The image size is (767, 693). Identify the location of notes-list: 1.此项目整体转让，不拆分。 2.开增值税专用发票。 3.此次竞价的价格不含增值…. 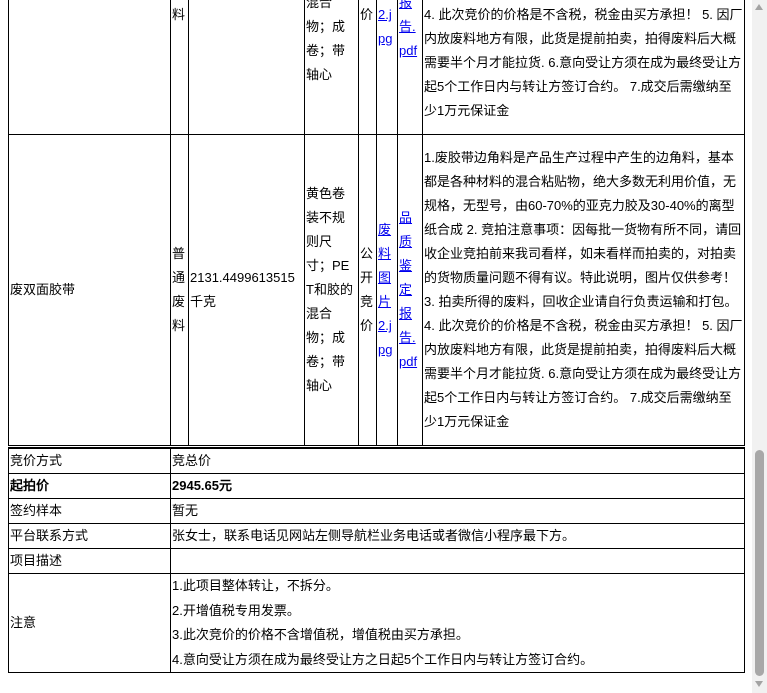
(457, 623).